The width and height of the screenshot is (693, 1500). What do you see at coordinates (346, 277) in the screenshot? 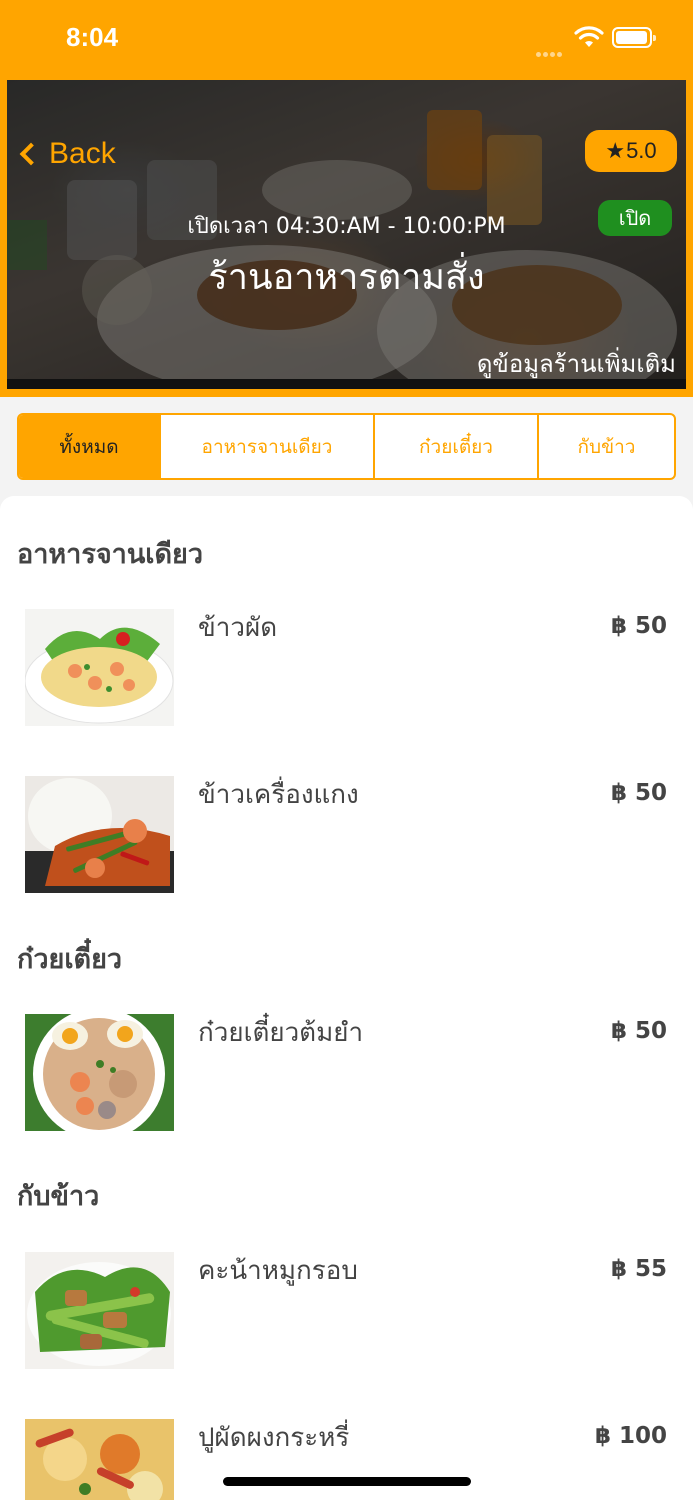
I see `shop-name: ร้านอาหารตามสั่ง` at bounding box center [346, 277].